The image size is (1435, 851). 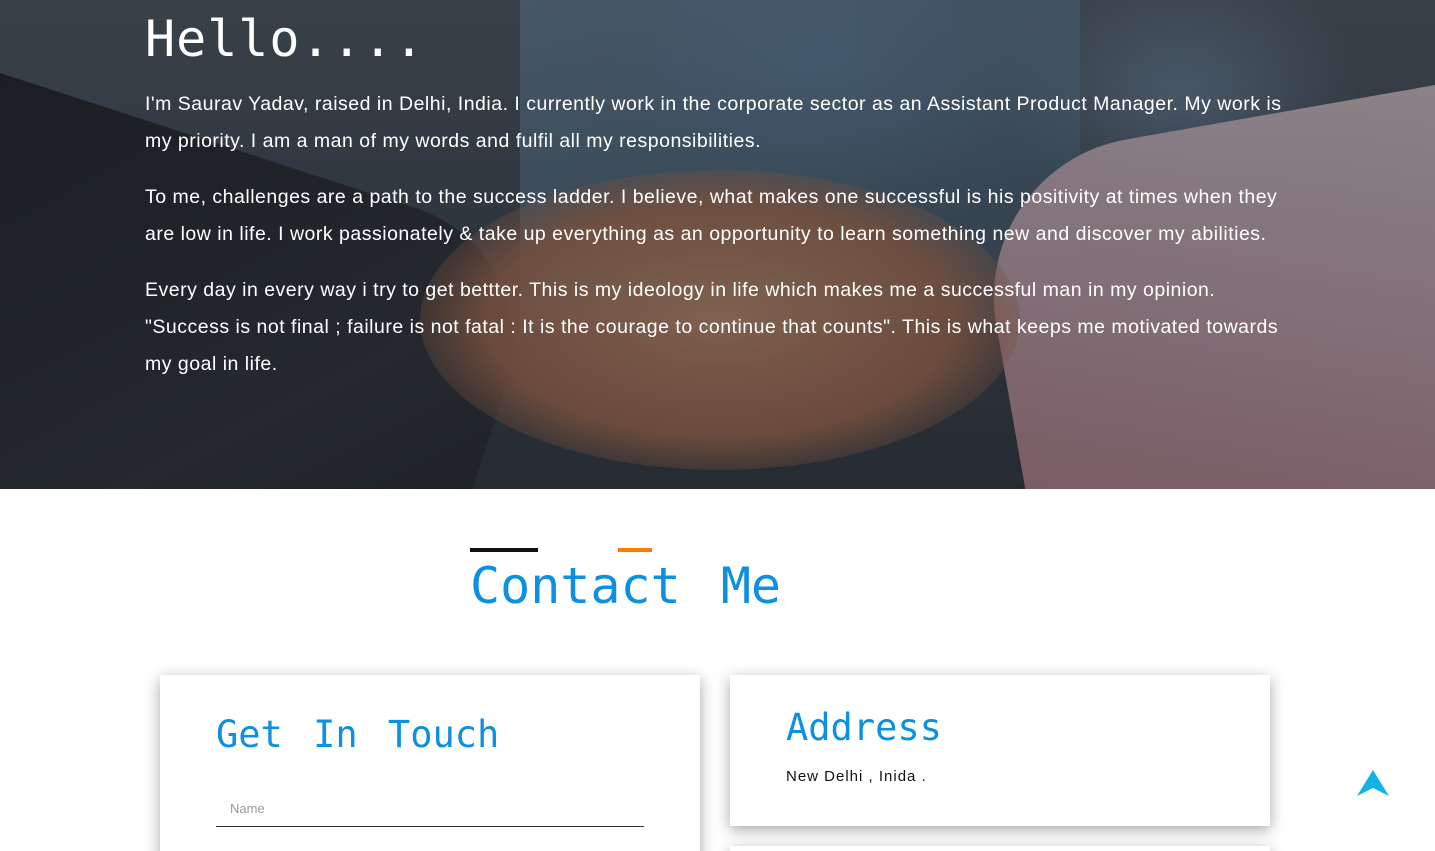 I want to click on get-in-touch-card: Get In Touch, so click(x=430, y=763).